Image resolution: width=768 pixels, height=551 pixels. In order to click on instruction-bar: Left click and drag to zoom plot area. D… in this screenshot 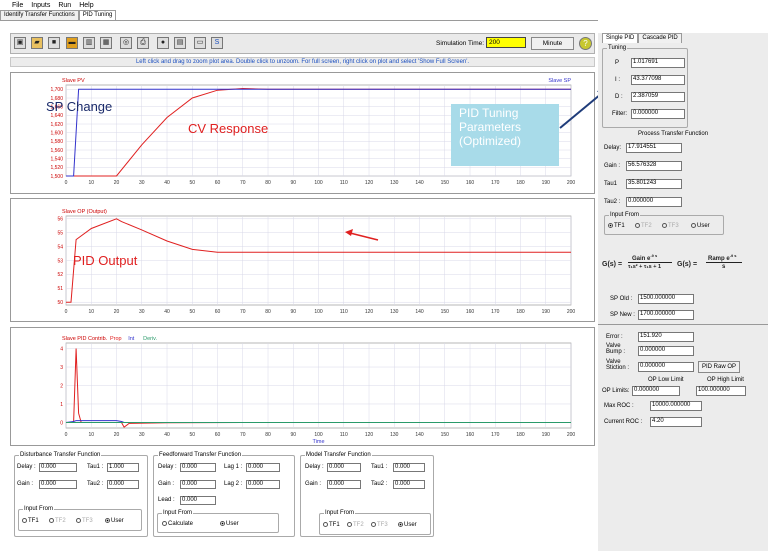, I will do `click(302, 62)`.